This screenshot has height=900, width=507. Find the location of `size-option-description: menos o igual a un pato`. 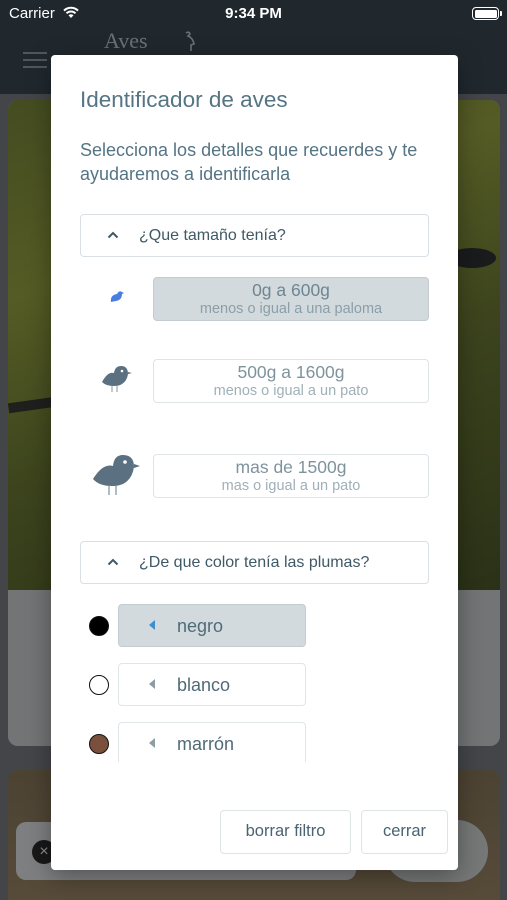

size-option-description: menos o igual a un pato is located at coordinates (291, 391).